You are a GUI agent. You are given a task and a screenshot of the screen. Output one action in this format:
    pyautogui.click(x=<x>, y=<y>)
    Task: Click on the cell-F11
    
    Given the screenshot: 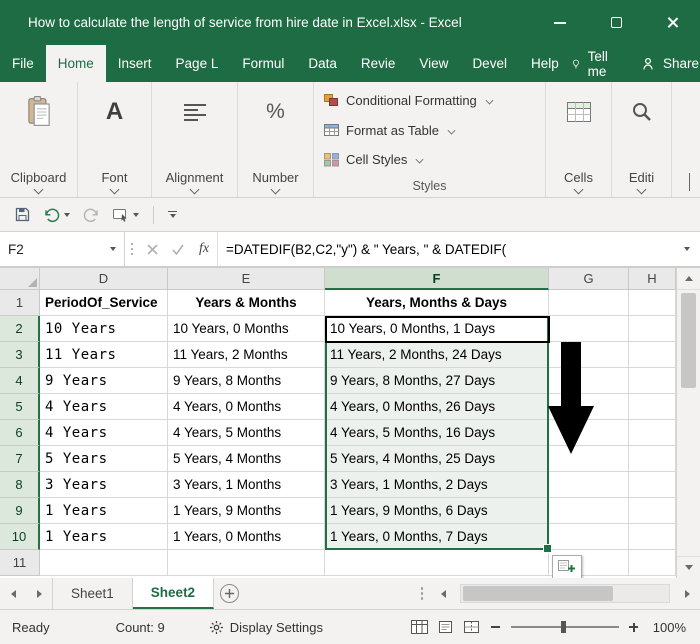 What is the action you would take?
    pyautogui.click(x=437, y=563)
    